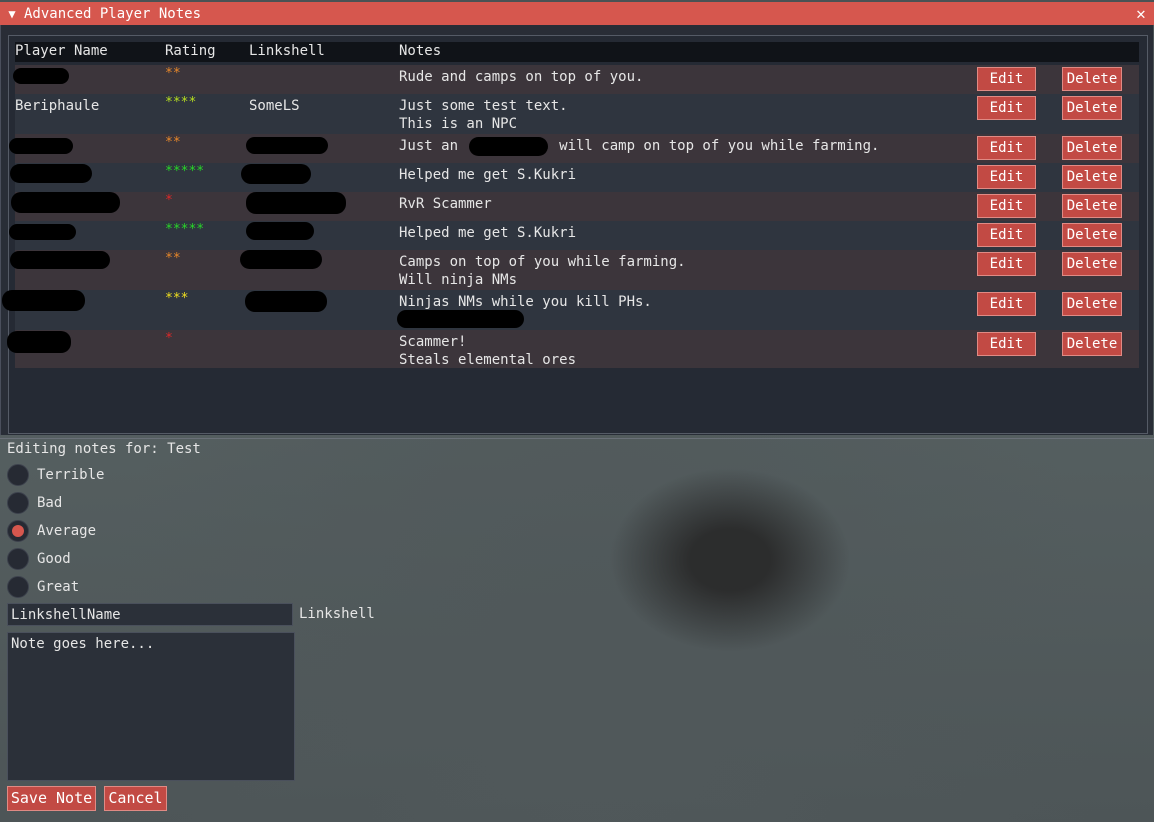 The image size is (1154, 822). What do you see at coordinates (190, 51) in the screenshot?
I see `header-rating: Rating` at bounding box center [190, 51].